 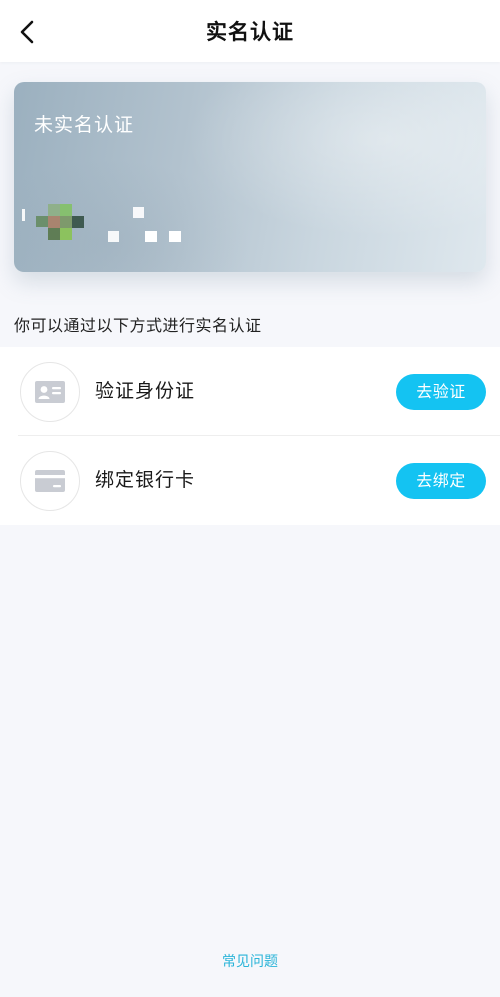 I want to click on verify-button: 去验证, so click(x=441, y=392).